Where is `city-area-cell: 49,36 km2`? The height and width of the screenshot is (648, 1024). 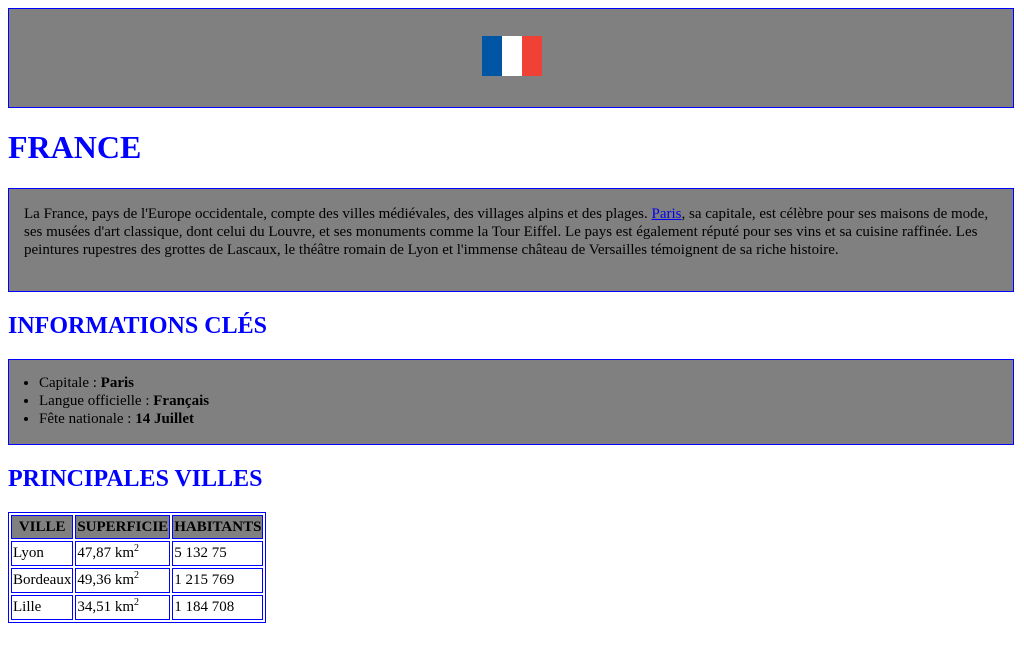
city-area-cell: 49,36 km2 is located at coordinates (123, 580).